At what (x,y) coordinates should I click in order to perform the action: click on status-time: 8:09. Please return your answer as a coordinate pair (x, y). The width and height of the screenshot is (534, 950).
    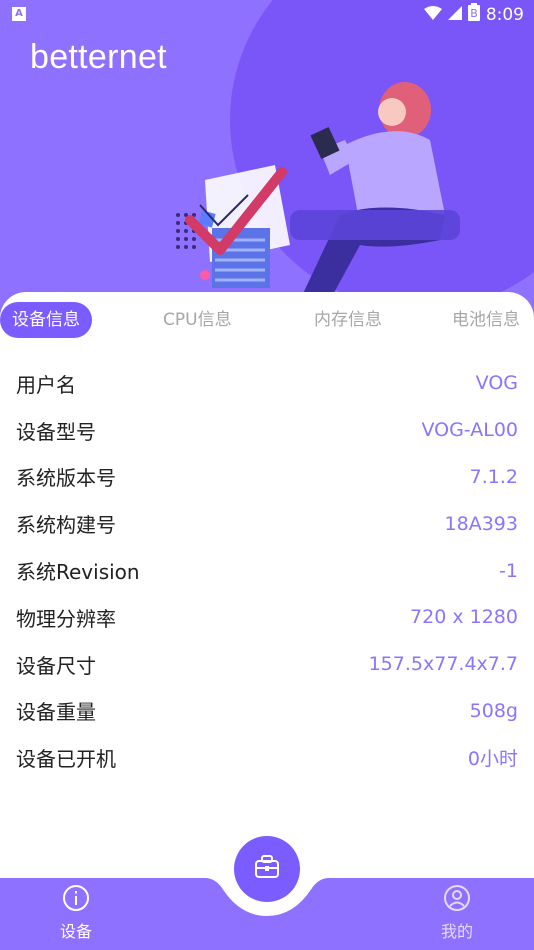
    Looking at the image, I should click on (504, 14).